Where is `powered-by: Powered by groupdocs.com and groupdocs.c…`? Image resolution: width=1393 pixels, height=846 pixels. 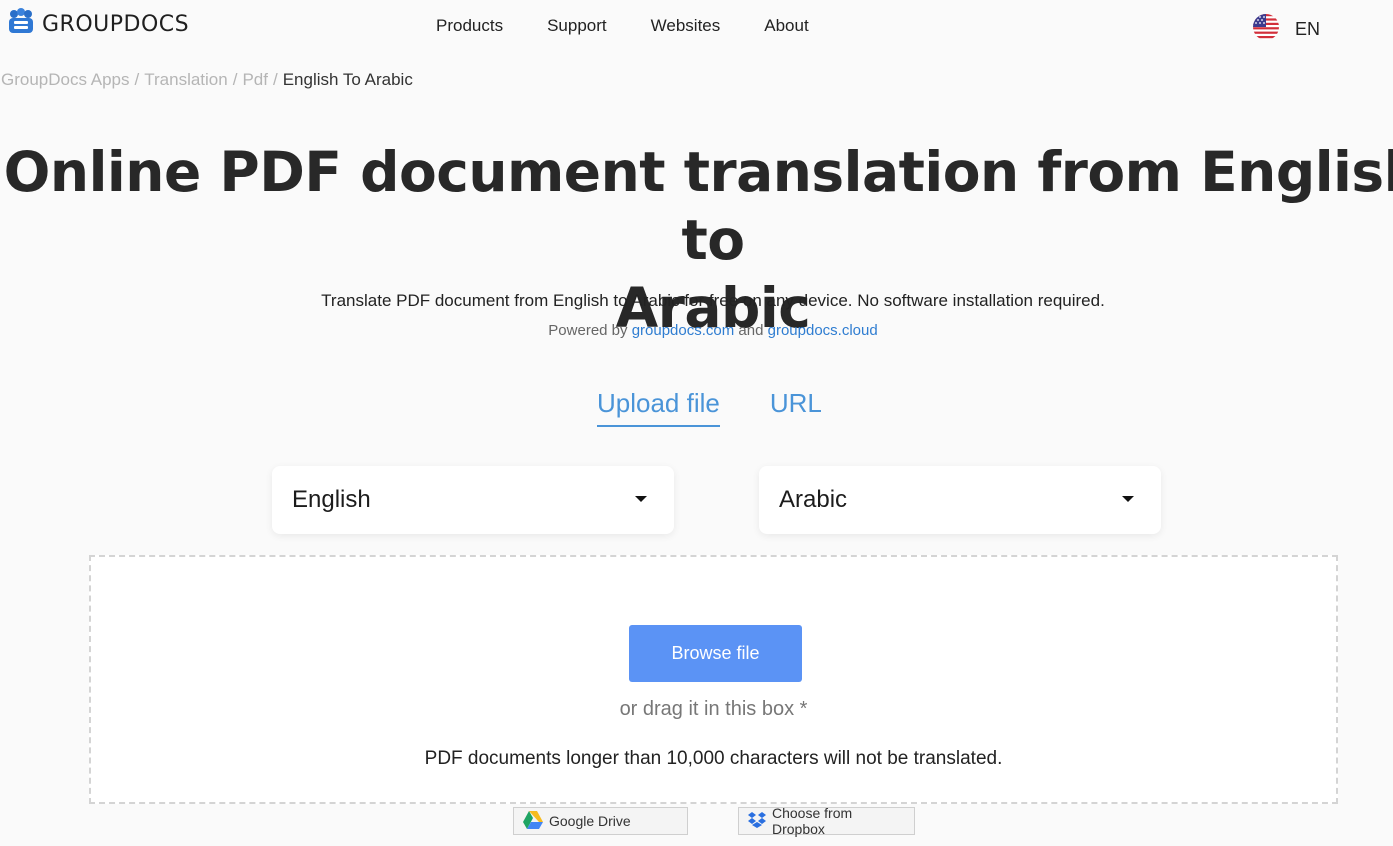 powered-by: Powered by groupdocs.com and groupdocs.c… is located at coordinates (696, 330).